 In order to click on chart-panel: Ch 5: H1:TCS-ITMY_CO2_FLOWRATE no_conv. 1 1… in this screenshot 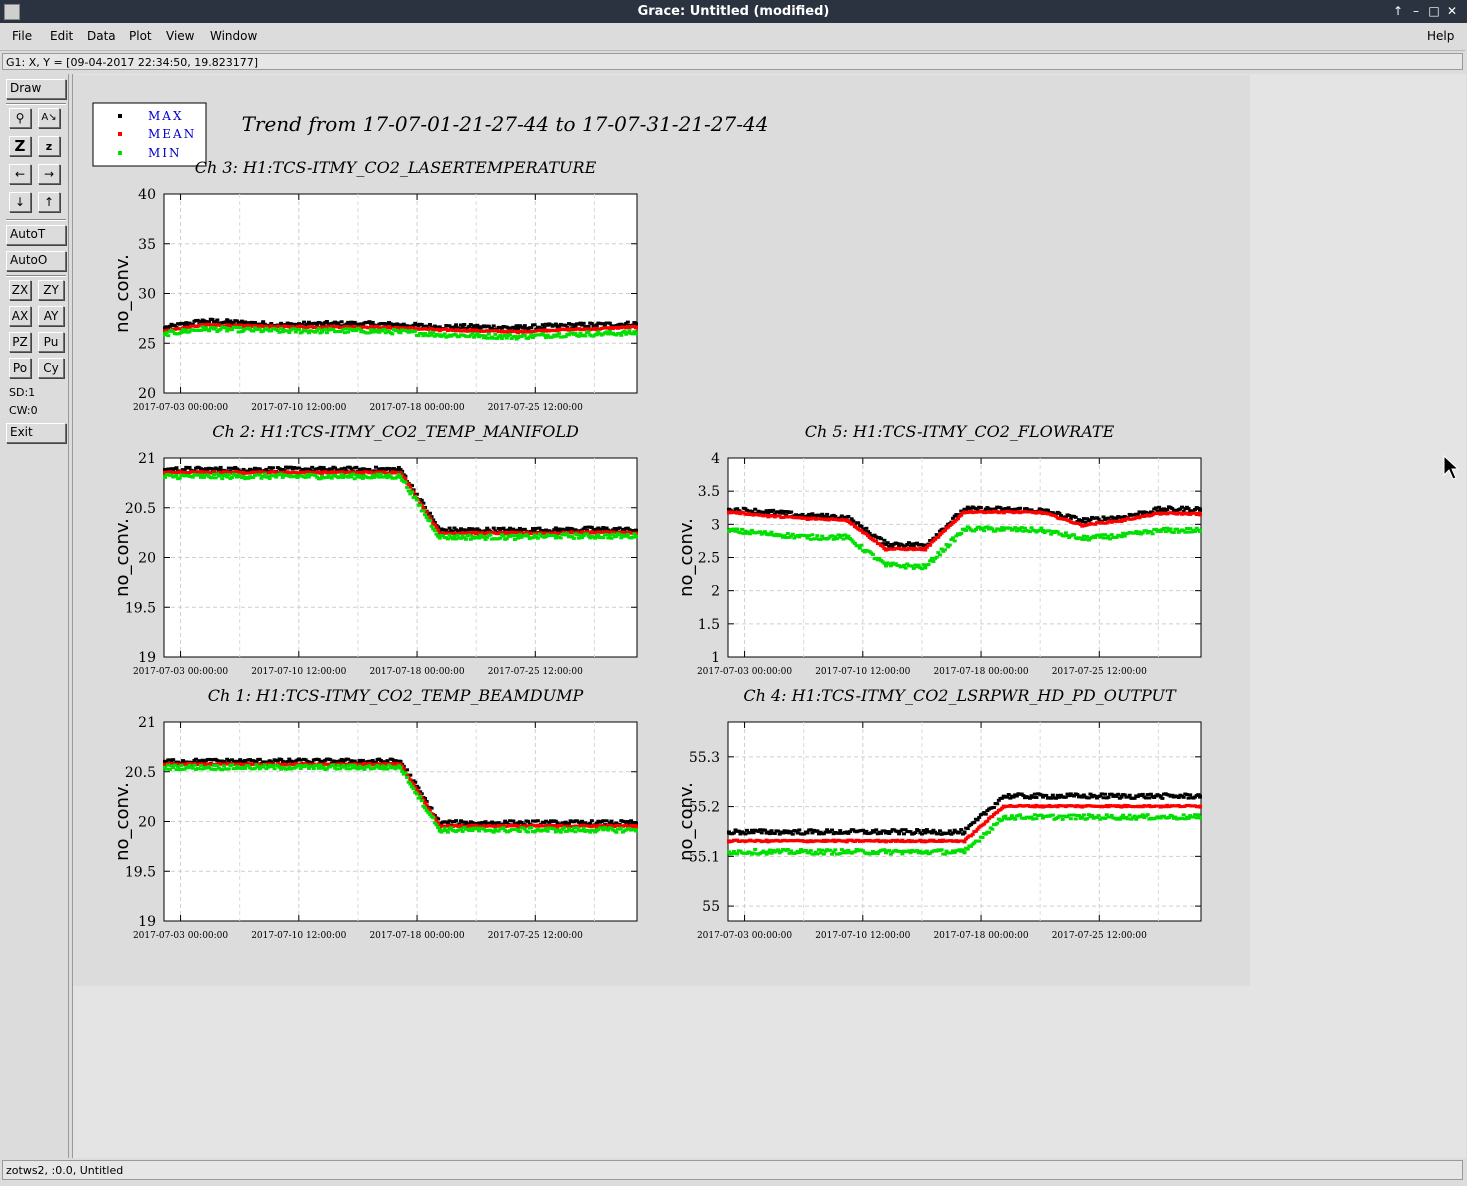, I will do `click(939, 549)`.